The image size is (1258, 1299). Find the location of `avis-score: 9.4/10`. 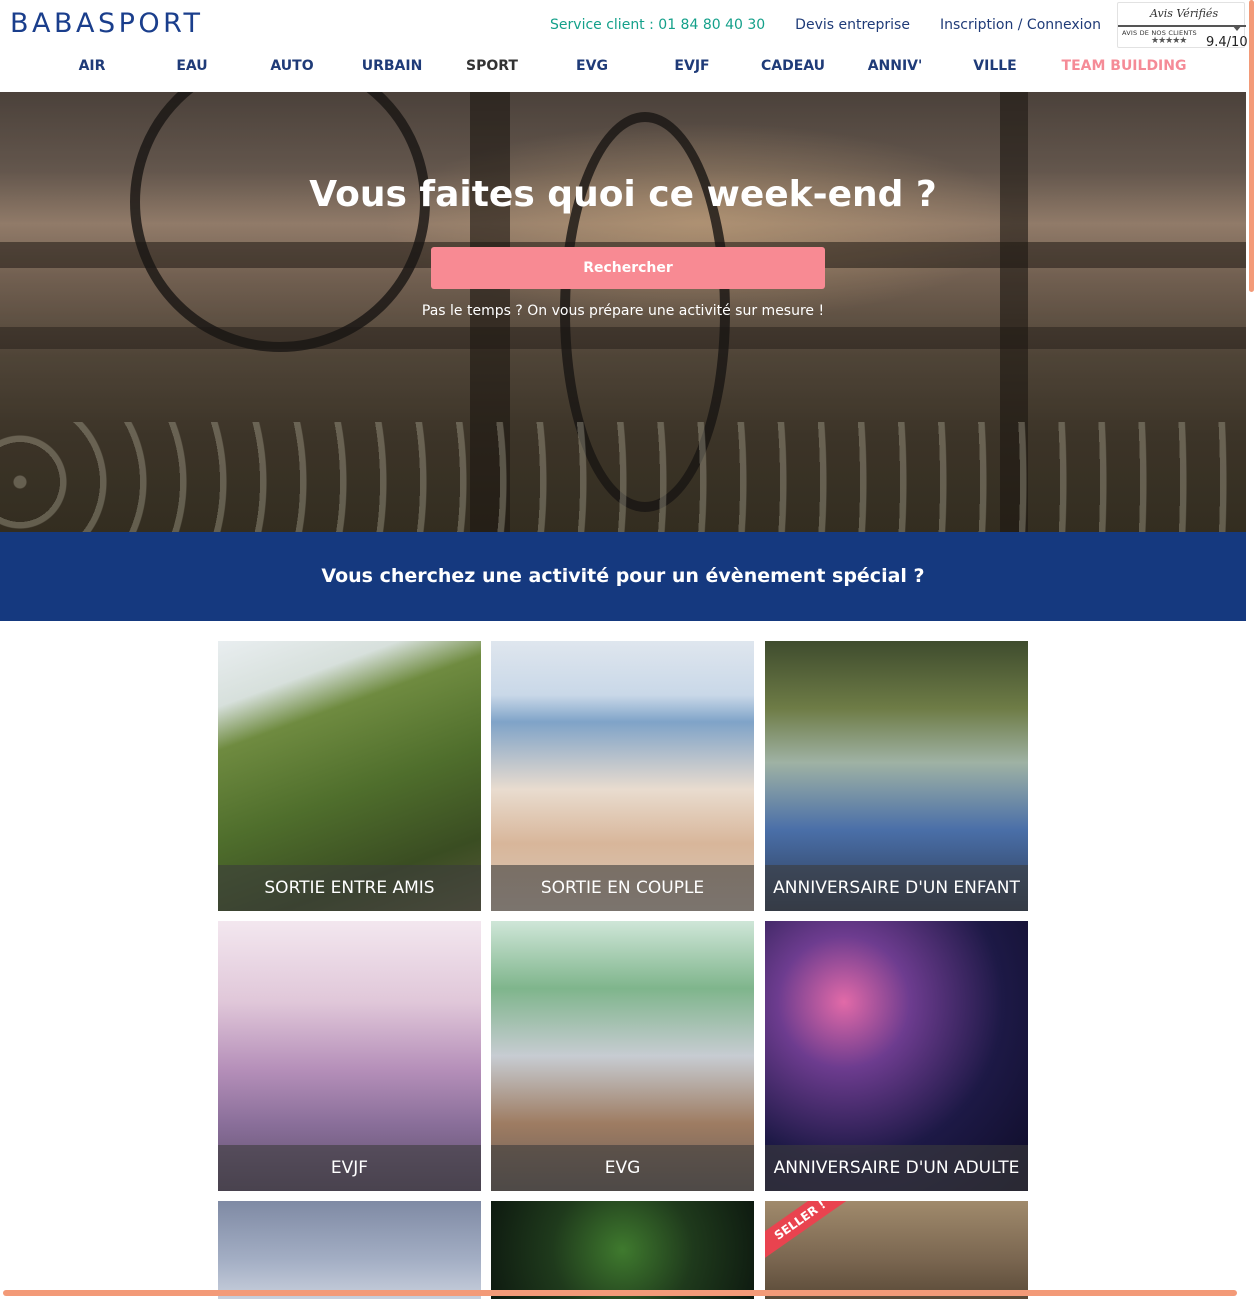

avis-score: 9.4/10 is located at coordinates (1227, 42).